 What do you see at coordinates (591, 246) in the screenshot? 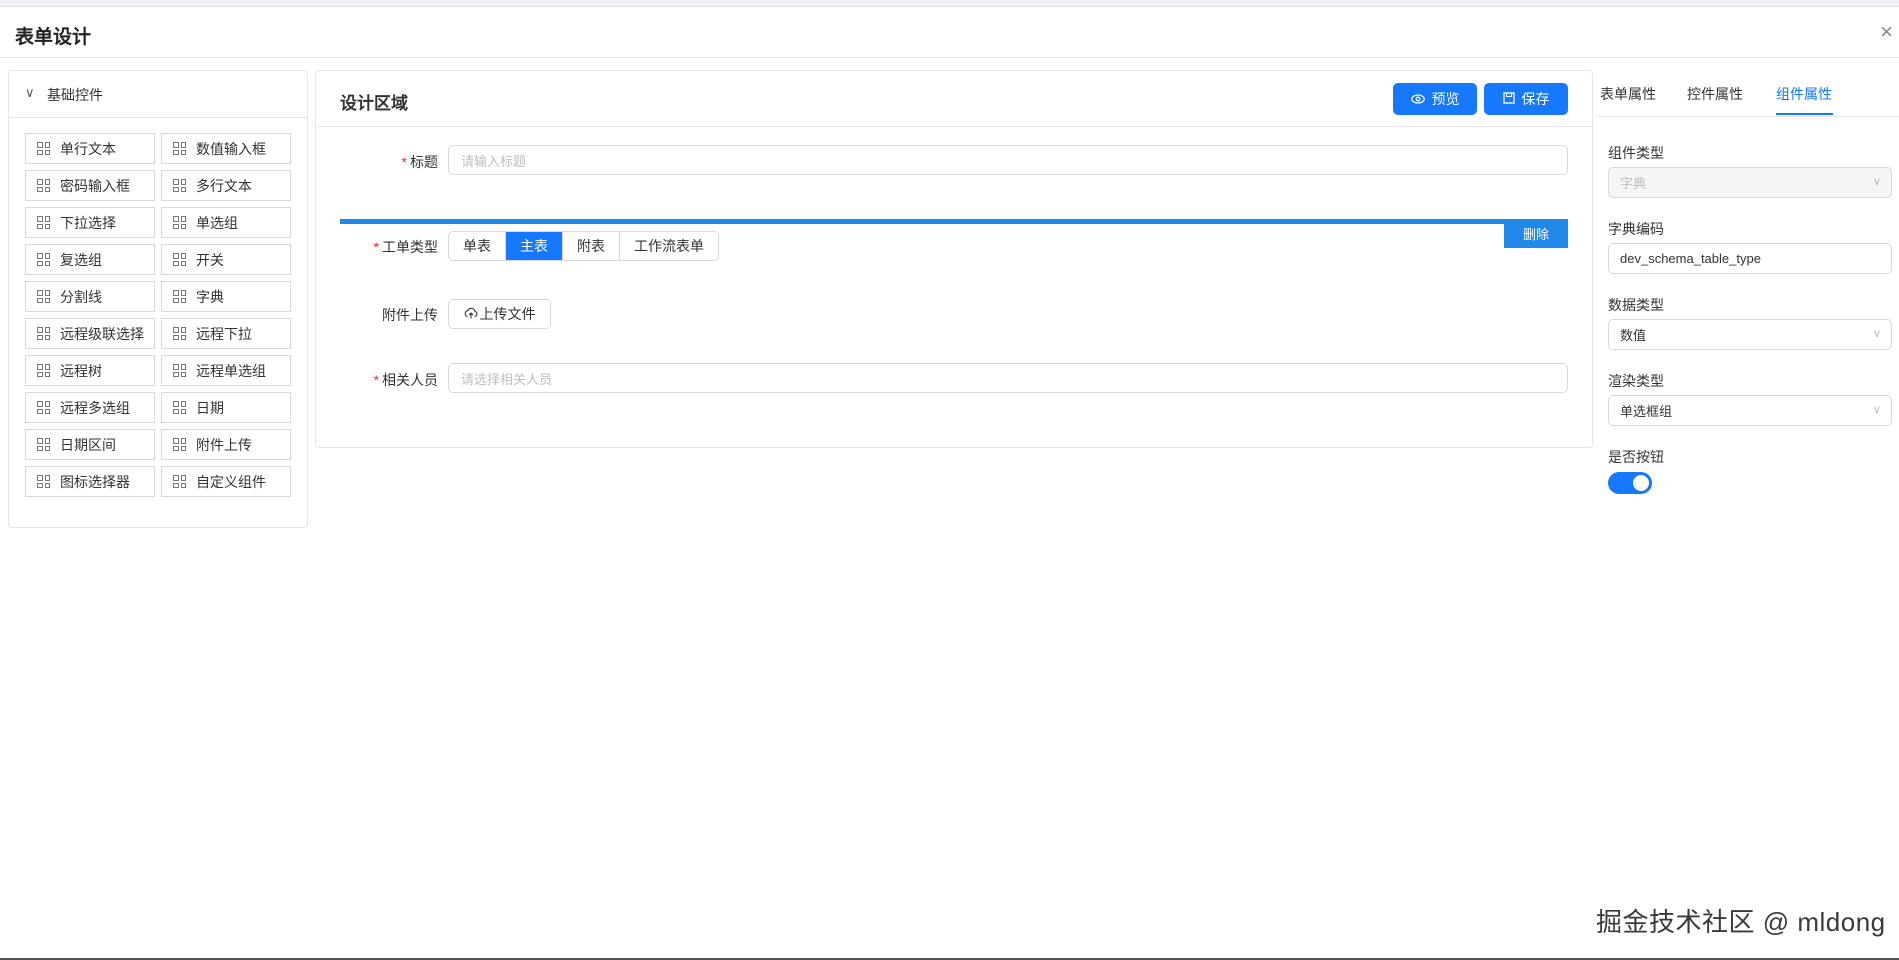
I see `work-order-type-option: 附表` at bounding box center [591, 246].